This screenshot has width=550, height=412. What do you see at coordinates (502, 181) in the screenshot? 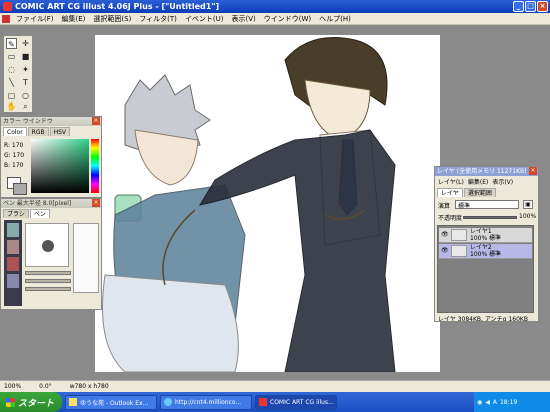
I see `layer-menu-view: 表示(V)` at bounding box center [502, 181].